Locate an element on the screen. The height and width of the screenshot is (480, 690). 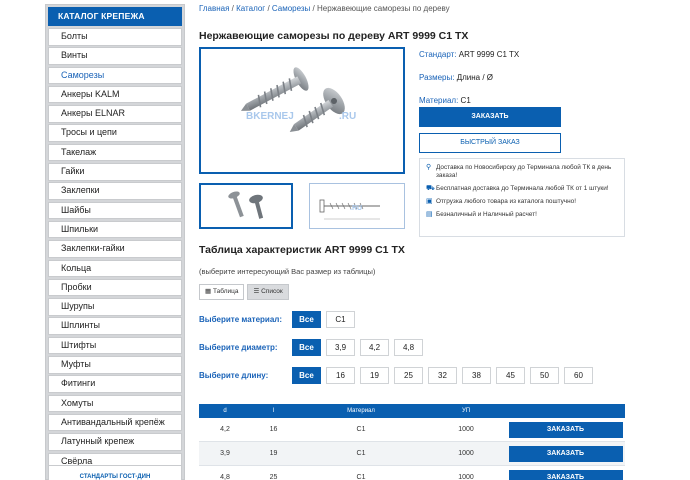
spec-sizes: Размеры: Длина / Ø is located at coordinates (469, 77).